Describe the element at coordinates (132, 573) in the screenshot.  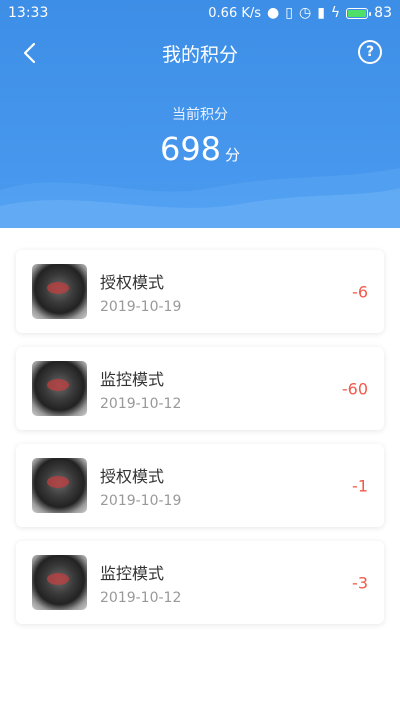
I see `record-mode: 监控模式` at that location.